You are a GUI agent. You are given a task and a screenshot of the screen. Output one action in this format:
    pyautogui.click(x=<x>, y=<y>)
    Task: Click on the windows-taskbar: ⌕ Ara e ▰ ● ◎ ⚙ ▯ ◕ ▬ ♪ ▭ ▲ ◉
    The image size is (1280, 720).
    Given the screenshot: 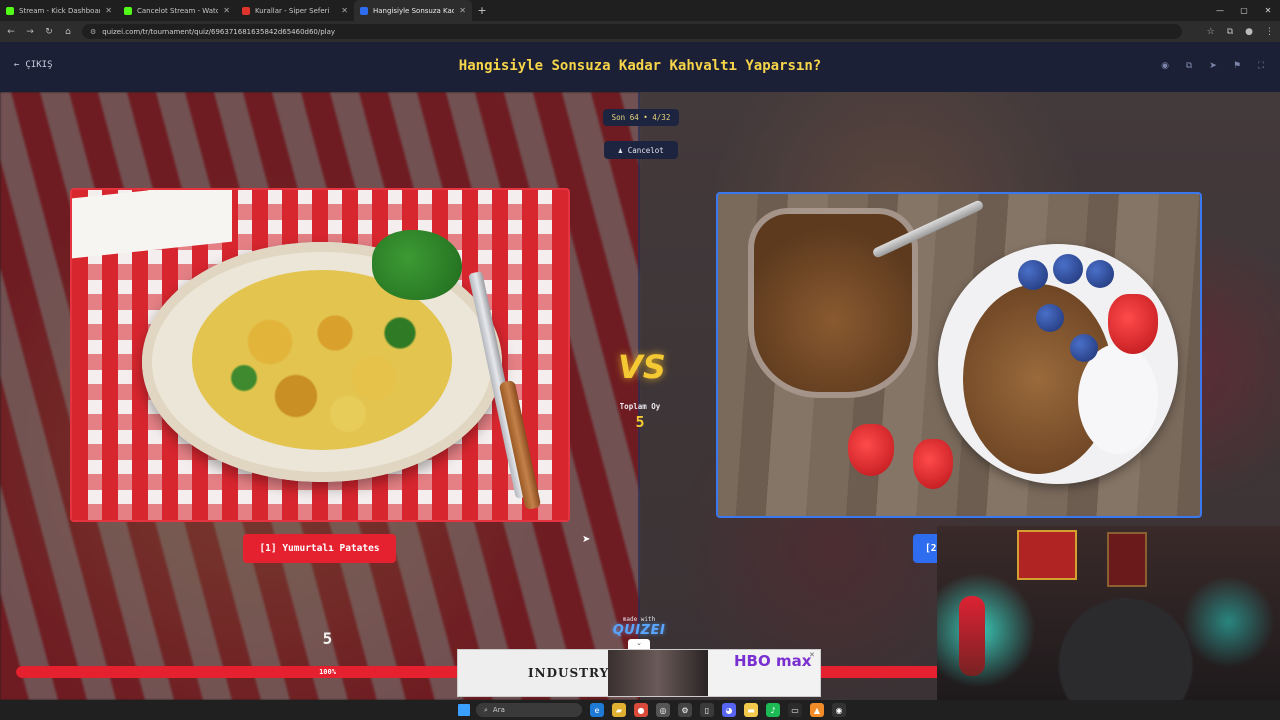 What is the action you would take?
    pyautogui.click(x=640, y=710)
    